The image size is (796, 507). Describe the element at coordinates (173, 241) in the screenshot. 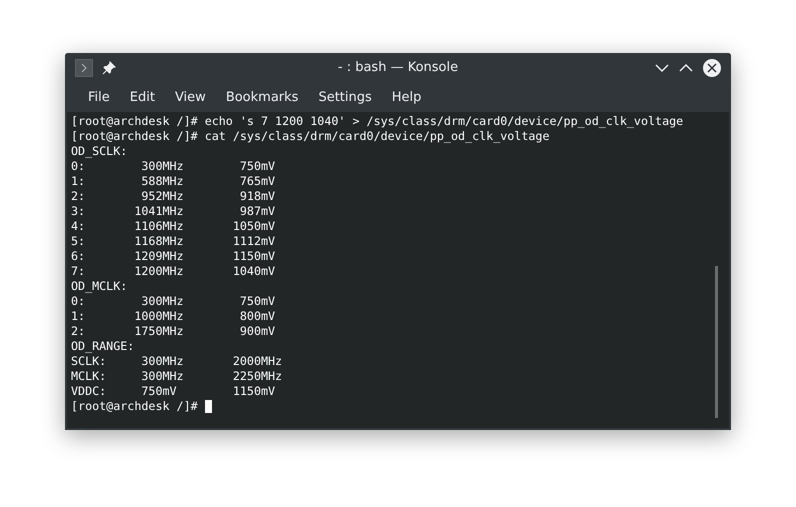

I see `terminal-line: 5: 1168MHz 1112mV` at that location.